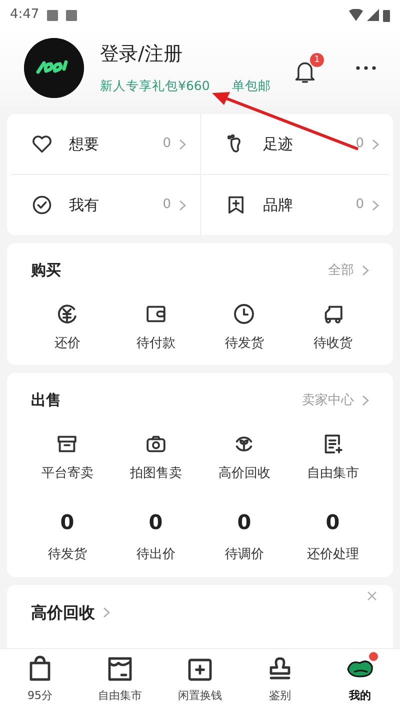  I want to click on status-time: 4:47, so click(25, 15).